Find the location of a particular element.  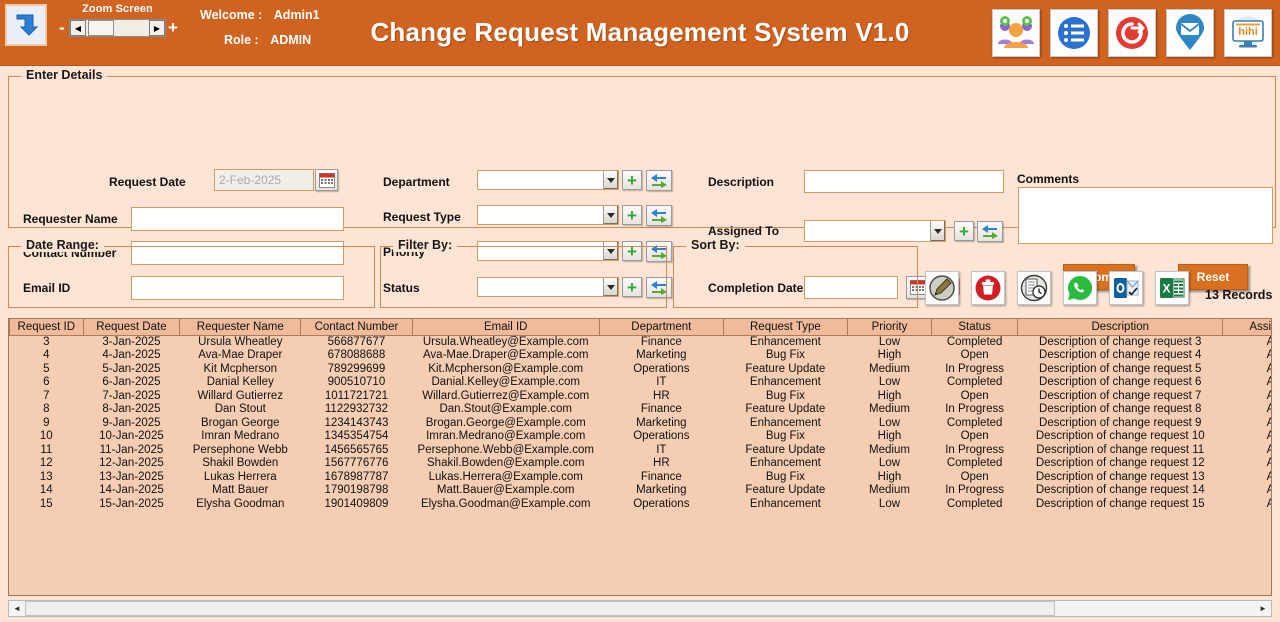

role-value: ADMIN is located at coordinates (291, 40).